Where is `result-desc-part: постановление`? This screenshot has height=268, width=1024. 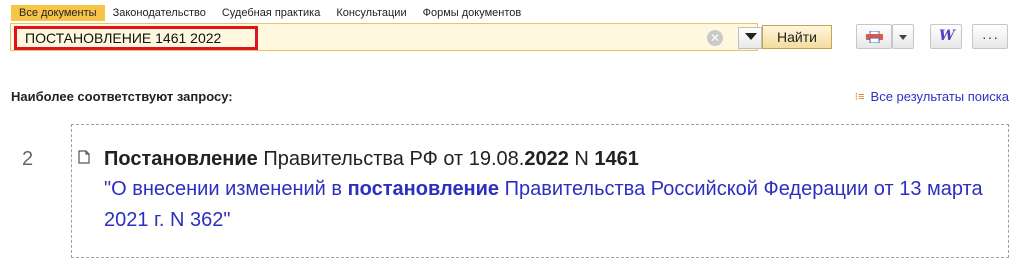 result-desc-part: постановление is located at coordinates (423, 189).